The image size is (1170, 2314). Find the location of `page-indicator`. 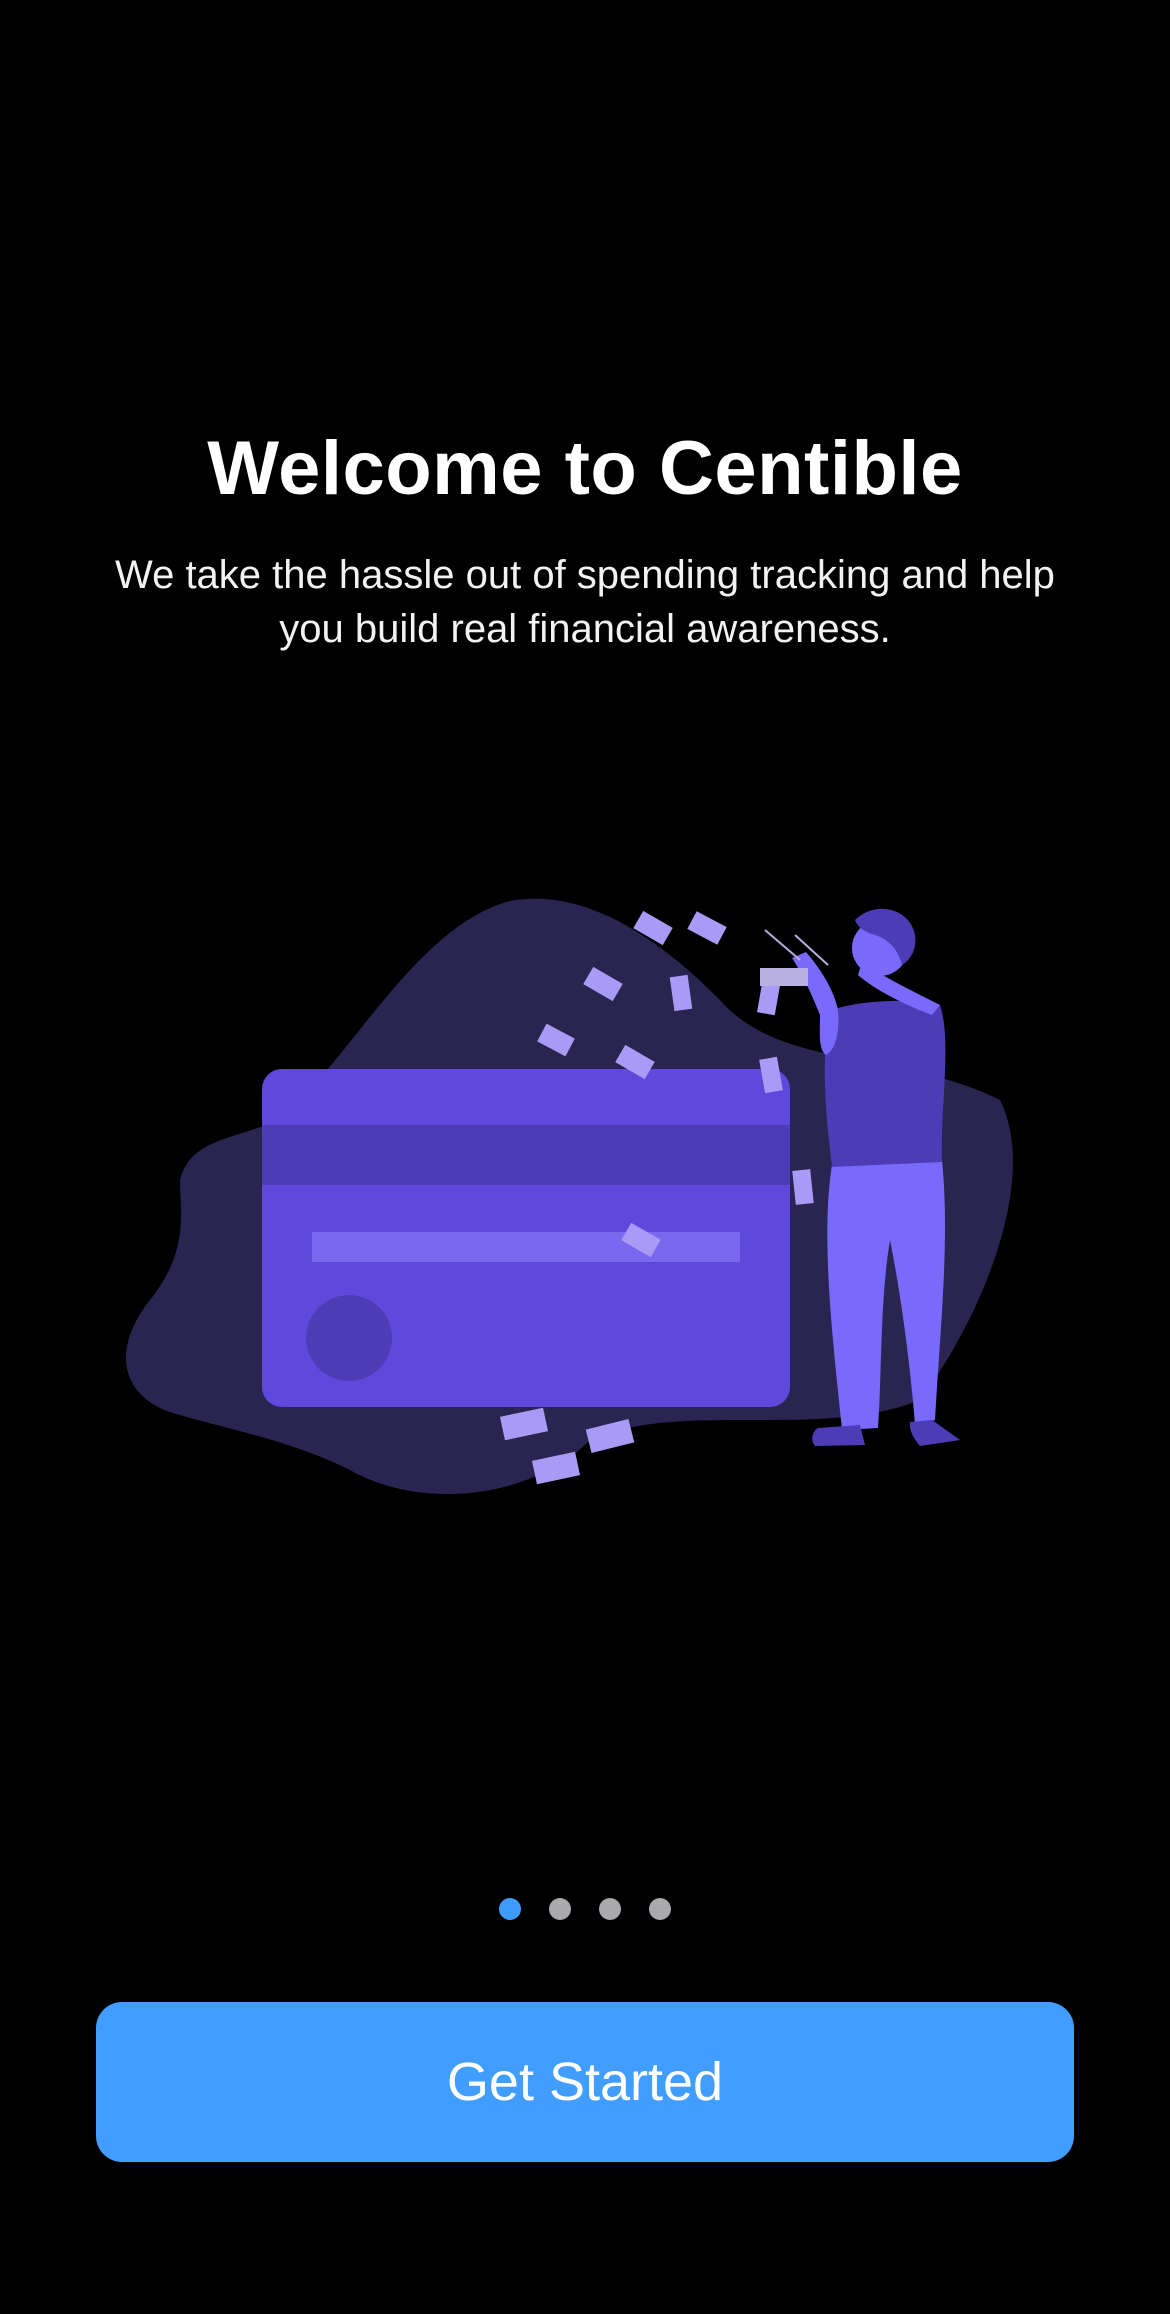

page-indicator is located at coordinates (585, 1910).